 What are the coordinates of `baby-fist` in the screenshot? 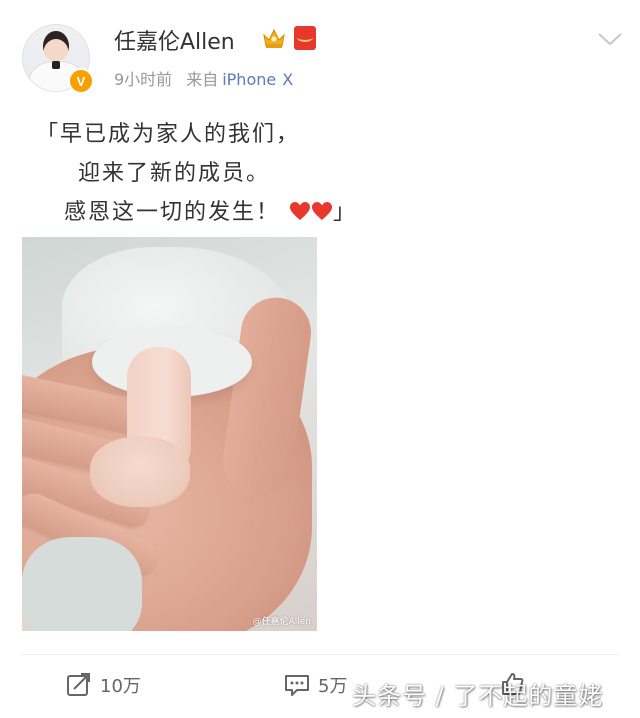 It's located at (140, 472).